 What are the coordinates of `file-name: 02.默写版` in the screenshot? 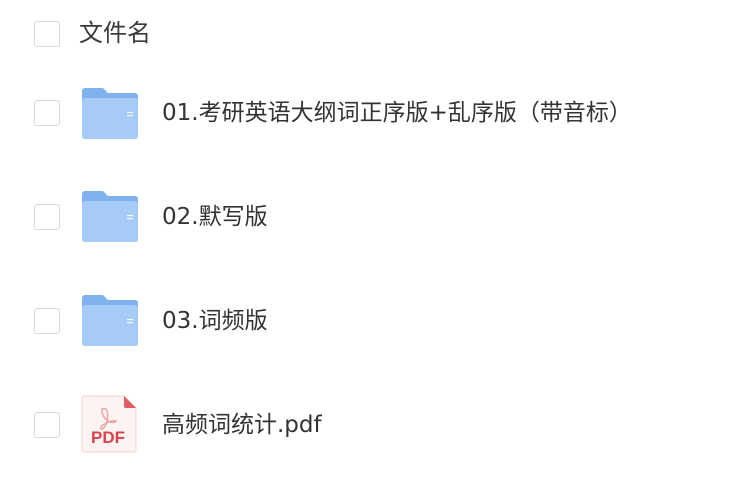 It's located at (215, 217).